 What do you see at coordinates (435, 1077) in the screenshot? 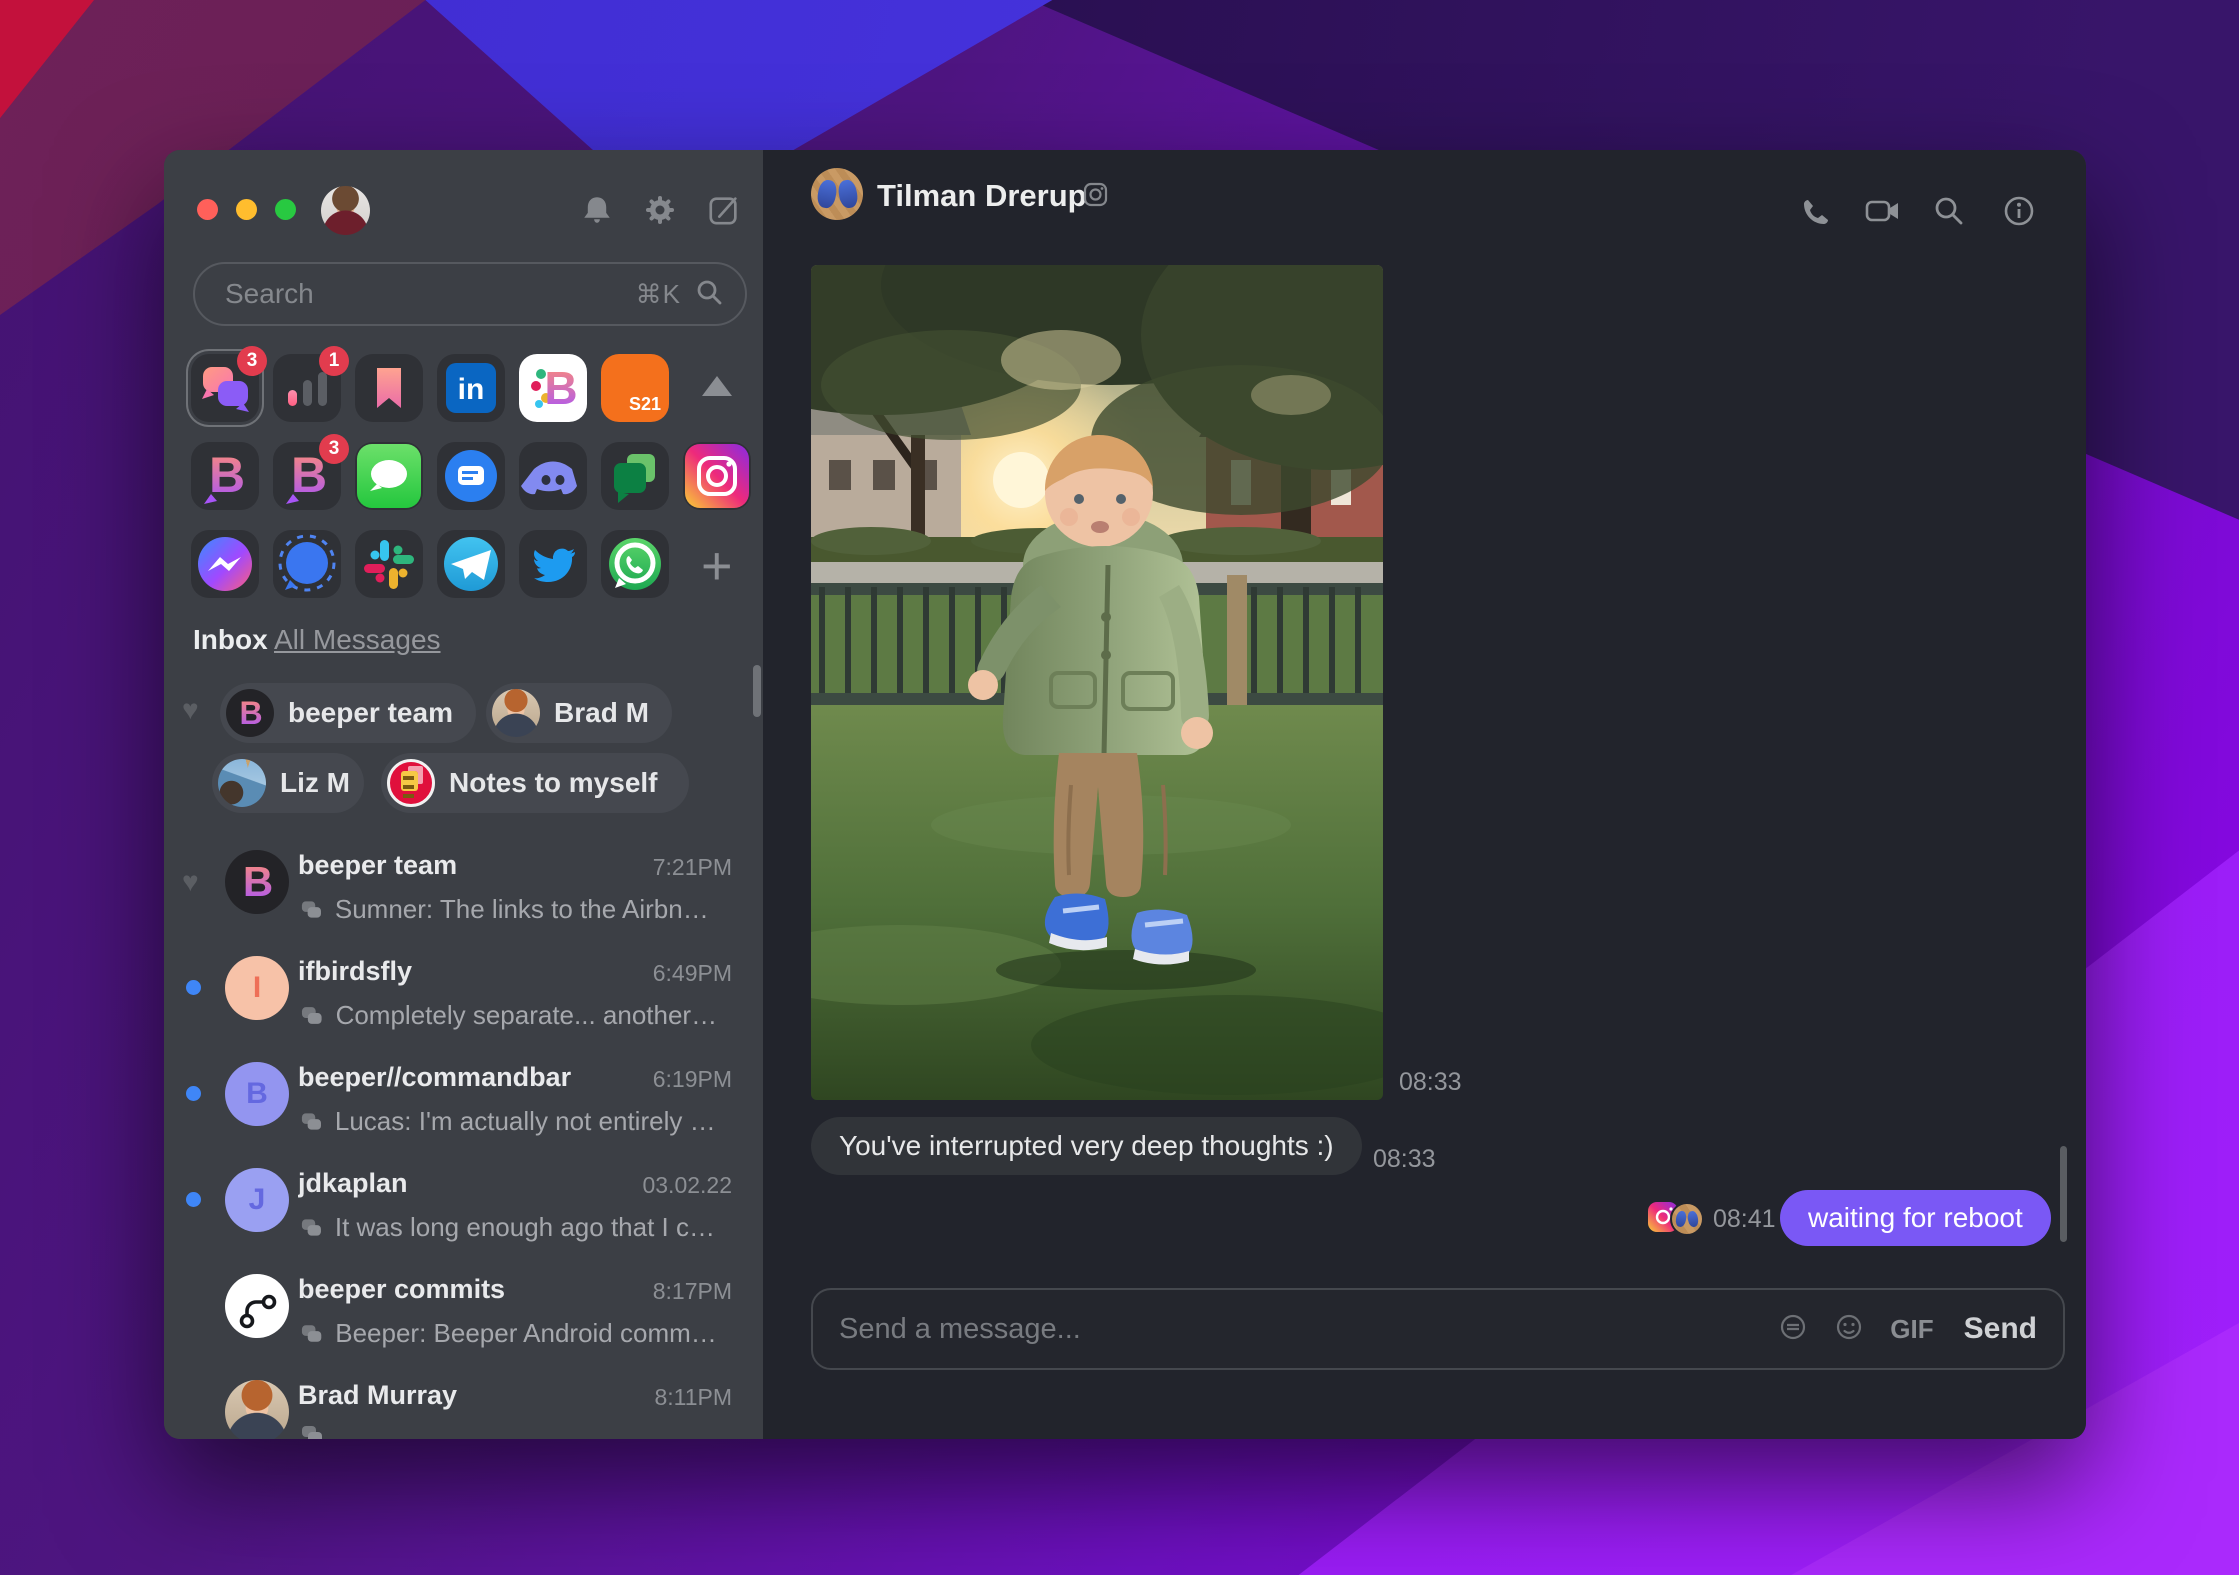
I see `chat-name: beeper//commandbar` at bounding box center [435, 1077].